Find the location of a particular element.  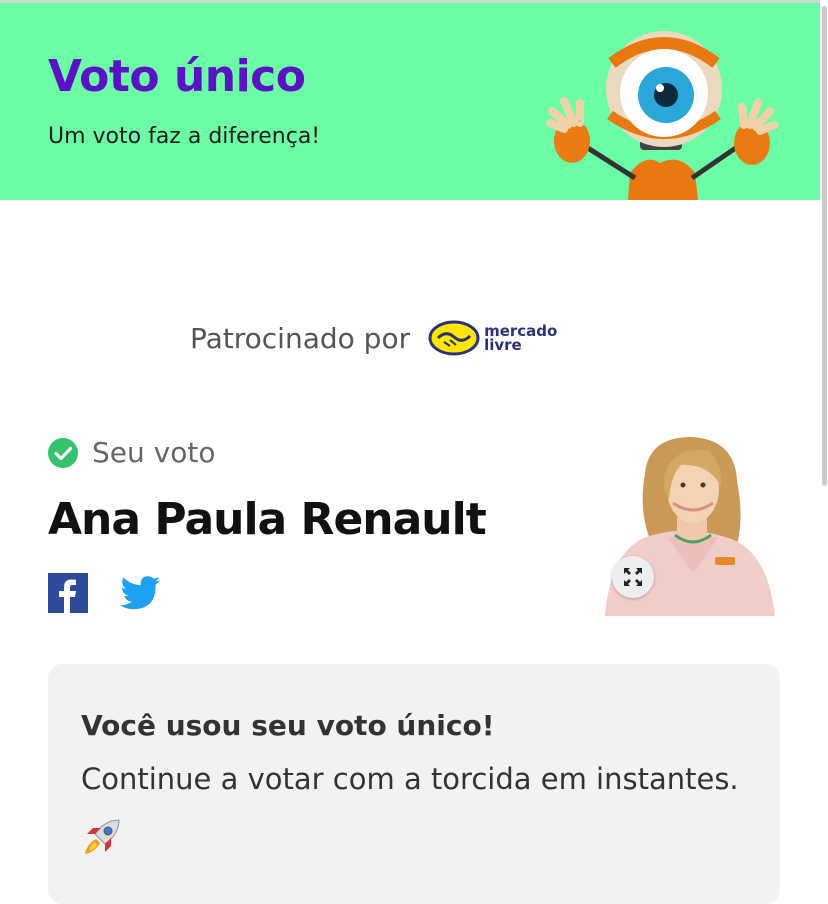

sponsor-label: Patrocinado por is located at coordinates (300, 338).